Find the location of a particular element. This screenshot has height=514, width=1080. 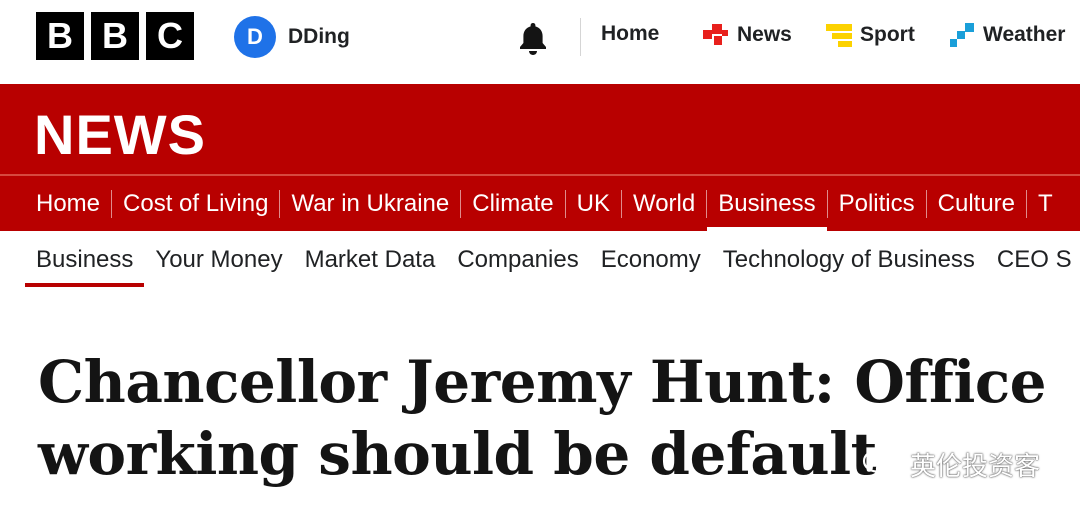

top-nav-label: Sport is located at coordinates (887, 34).